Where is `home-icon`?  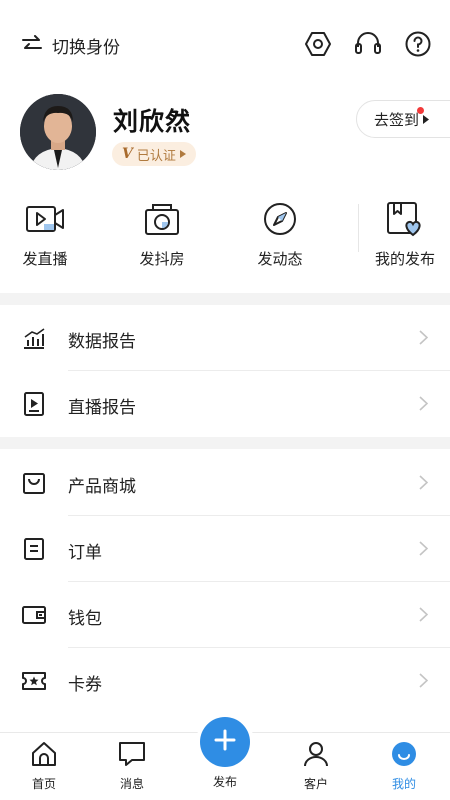 home-icon is located at coordinates (44, 756).